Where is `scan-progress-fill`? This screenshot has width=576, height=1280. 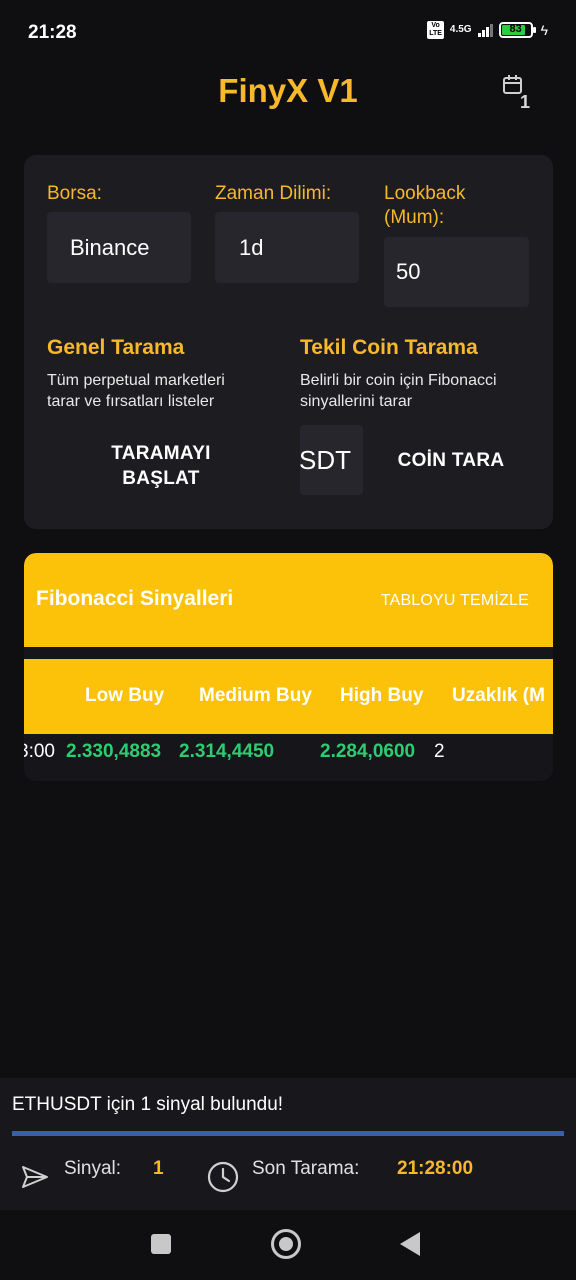
scan-progress-fill is located at coordinates (288, 1133).